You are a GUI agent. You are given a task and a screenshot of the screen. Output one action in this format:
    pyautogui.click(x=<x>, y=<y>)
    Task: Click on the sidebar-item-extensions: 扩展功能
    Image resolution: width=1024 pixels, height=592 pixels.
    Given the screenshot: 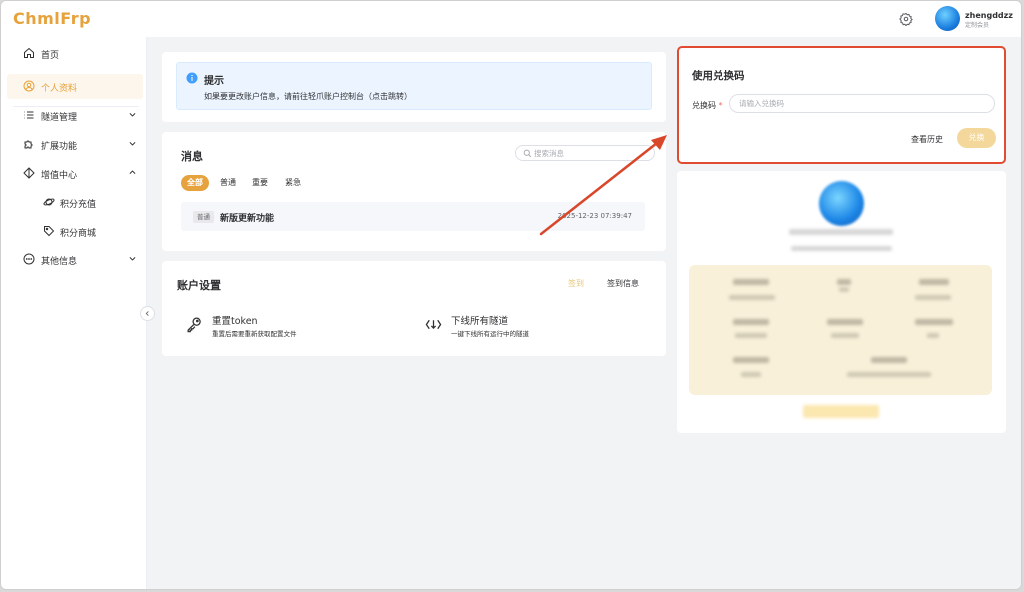 What is the action you would take?
    pyautogui.click(x=75, y=144)
    